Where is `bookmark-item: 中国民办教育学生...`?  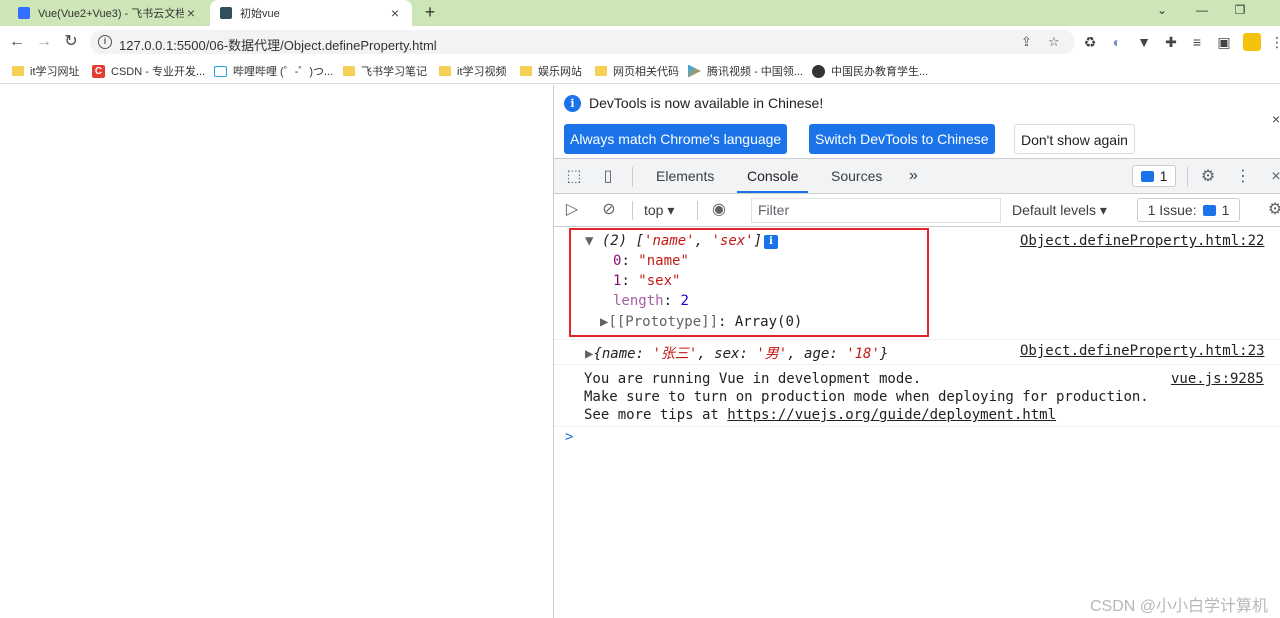
bookmark-item: 中国民办教育学生... is located at coordinates (870, 71).